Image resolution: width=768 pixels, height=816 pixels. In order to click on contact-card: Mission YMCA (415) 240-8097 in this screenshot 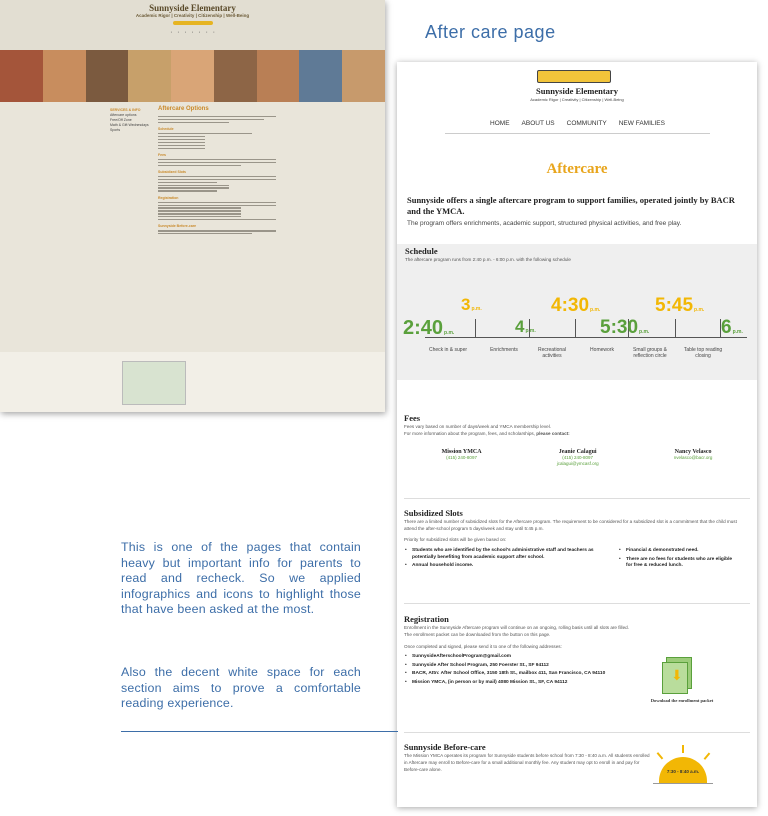, I will do `click(462, 458)`.